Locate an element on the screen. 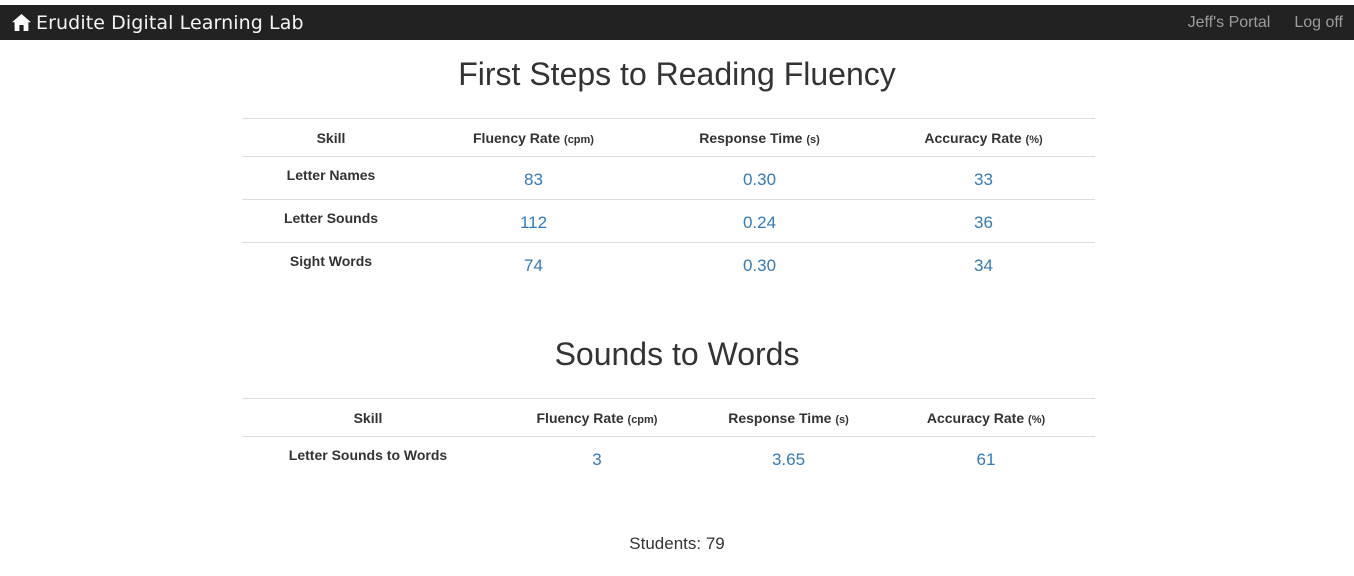  accuracy-rate-link: 34 is located at coordinates (983, 264).